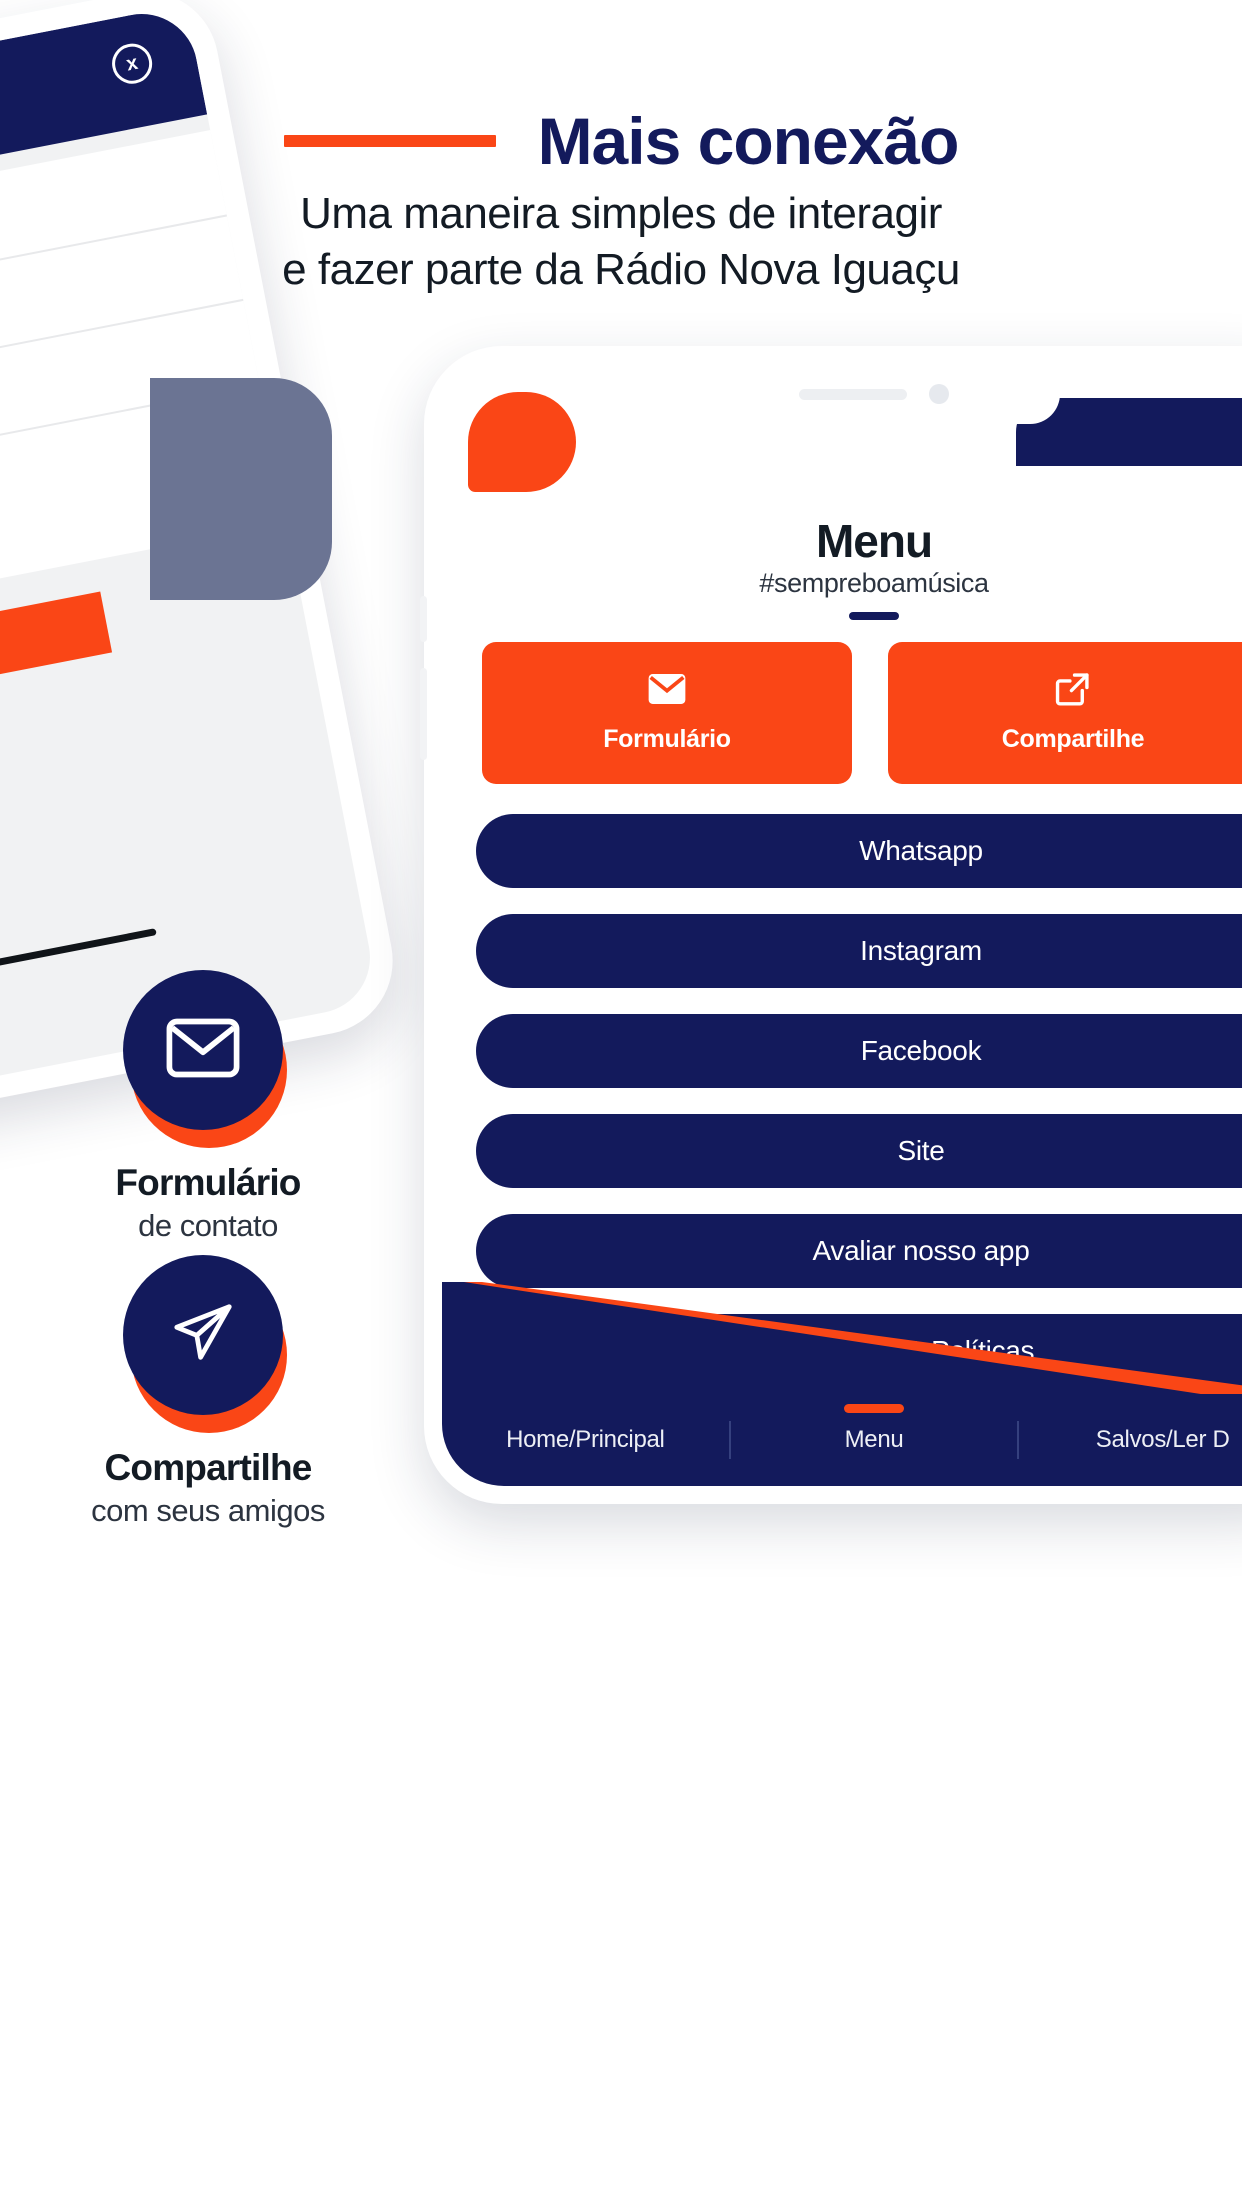  Describe the element at coordinates (1162, 1439) in the screenshot. I see `nav-label: Salvos/Ler D` at that location.